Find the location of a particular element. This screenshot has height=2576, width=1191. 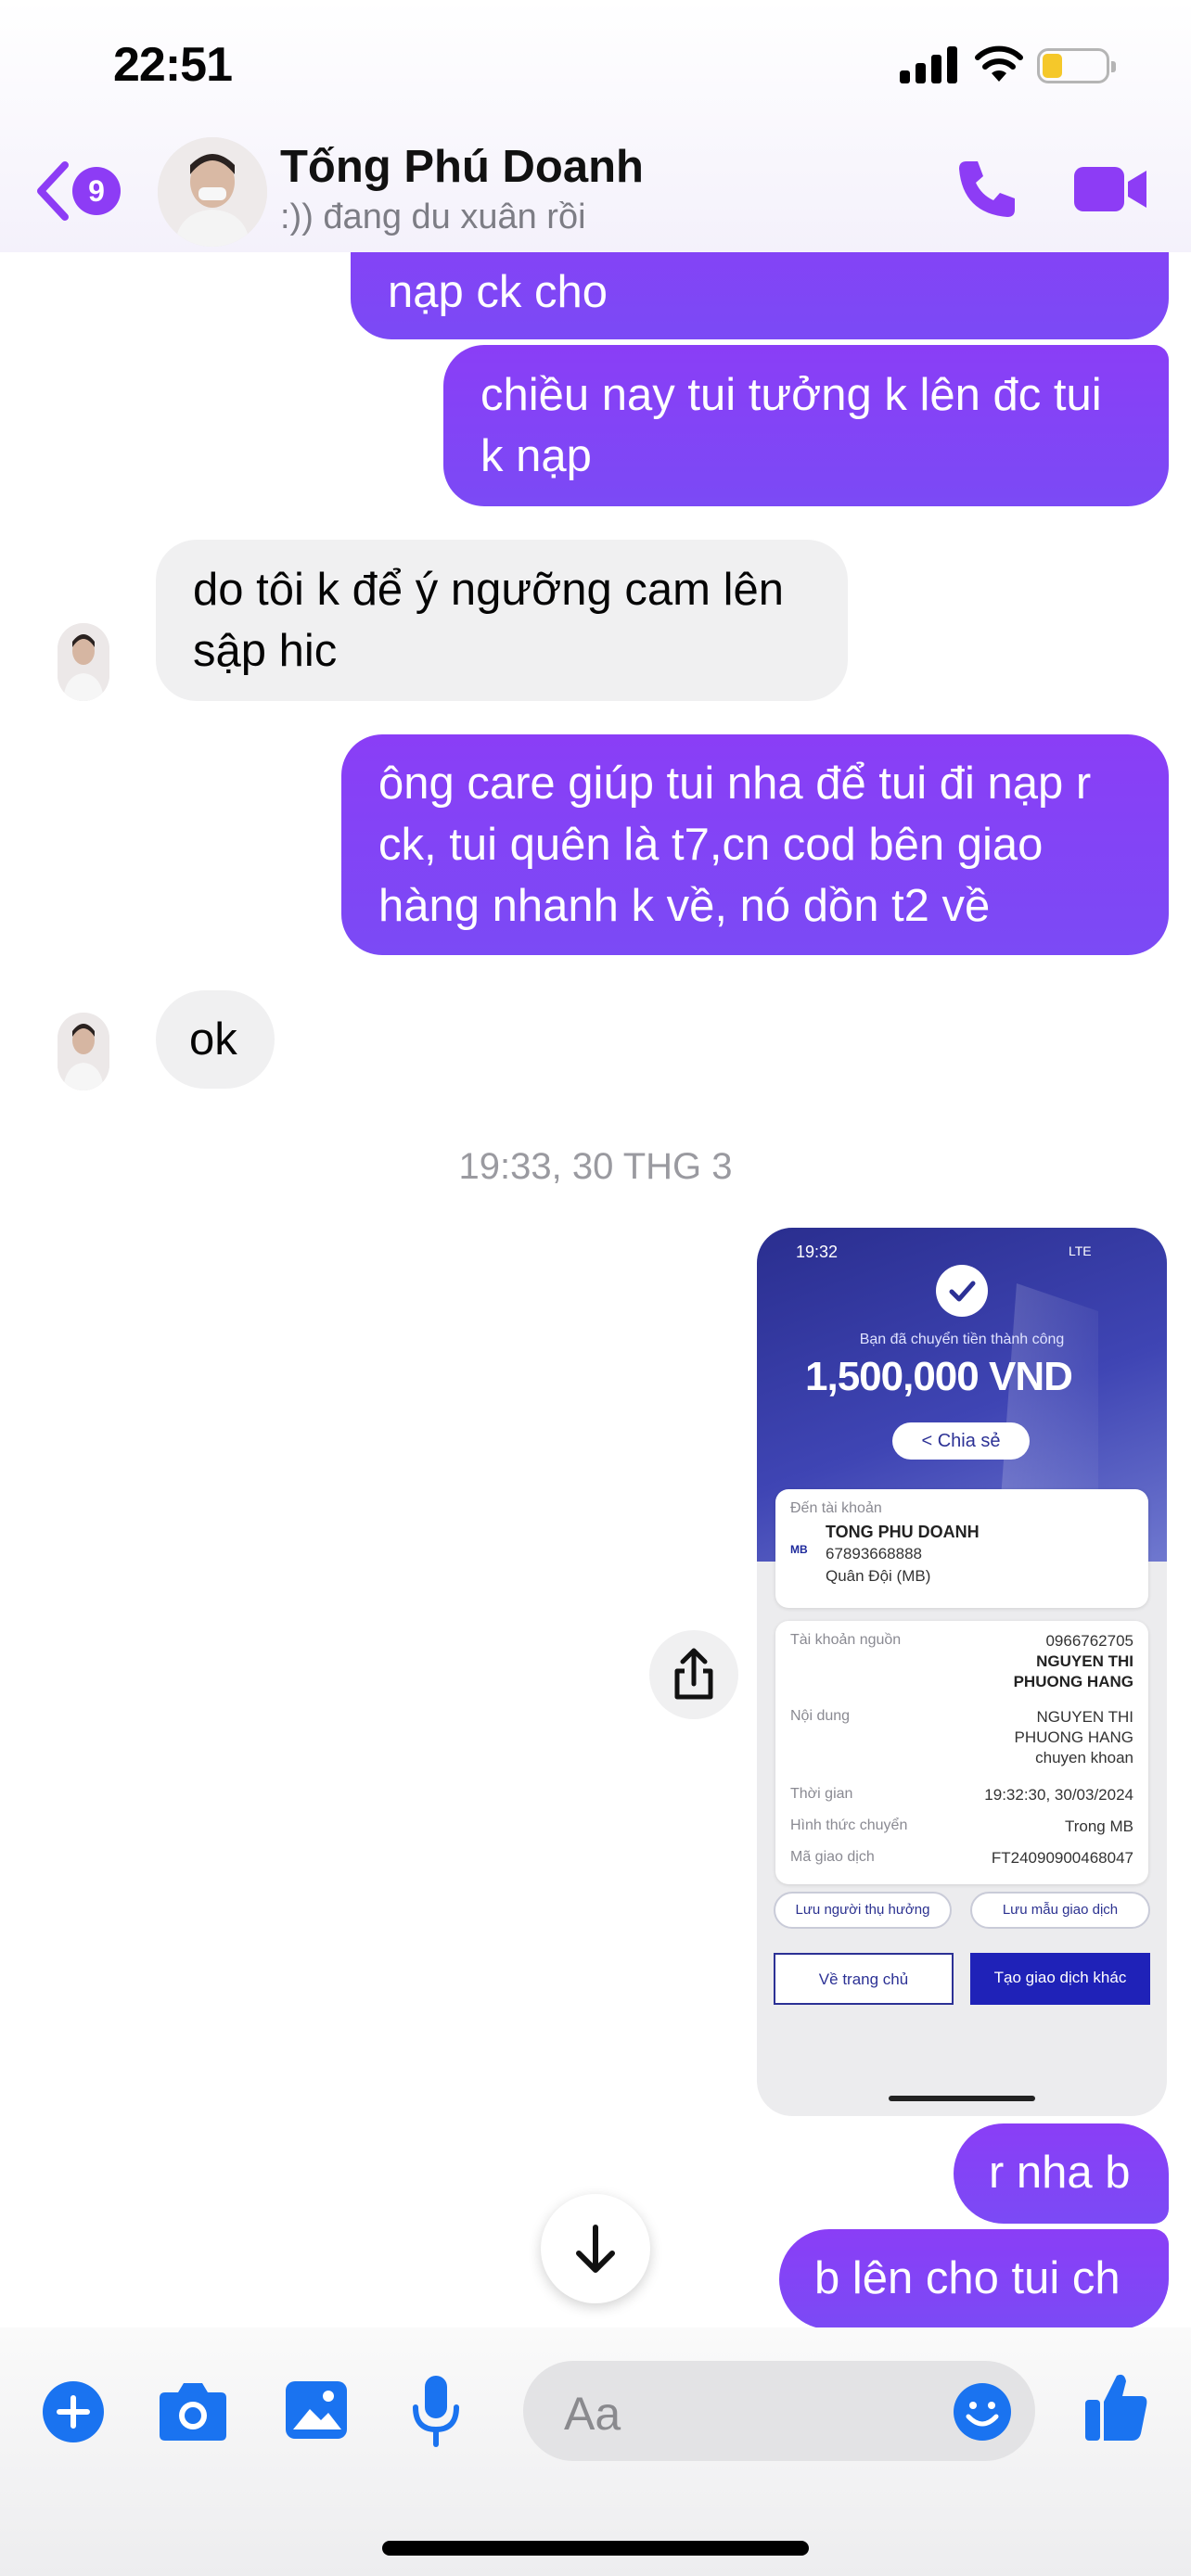

message-composer: Aa is located at coordinates (595, 2451).